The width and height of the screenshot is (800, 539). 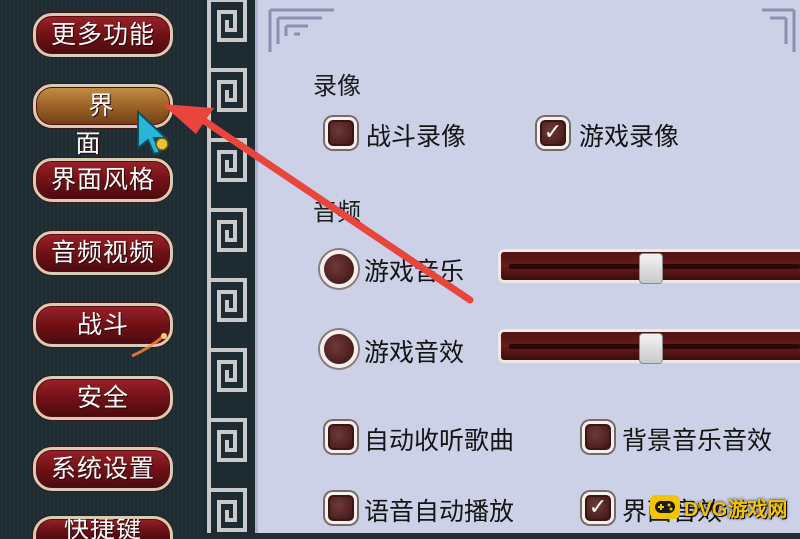 I want to click on site-watermark: DVG游戏网, so click(x=725, y=507).